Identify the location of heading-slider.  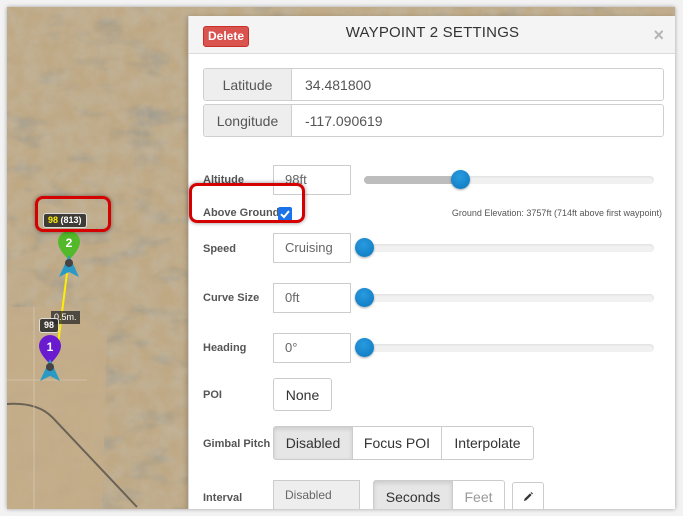
(504, 347).